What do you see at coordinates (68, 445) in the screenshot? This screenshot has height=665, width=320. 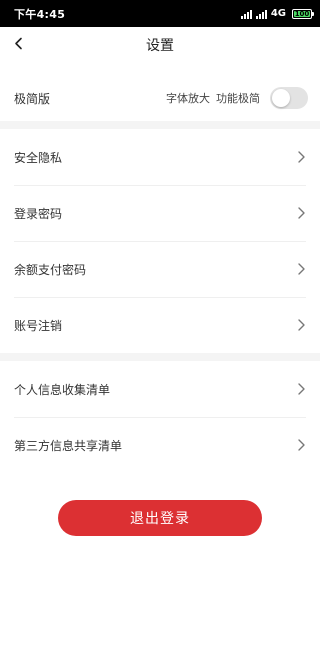 I see `menu-item-label: 第三方信息共享清单` at bounding box center [68, 445].